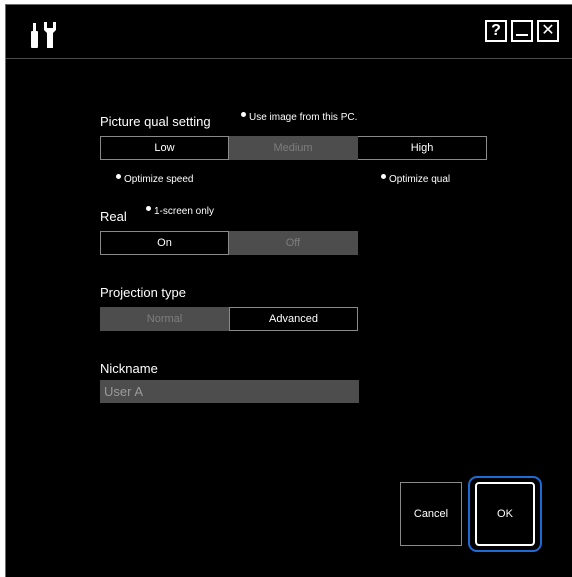 This screenshot has height=577, width=572. I want to click on picture-quality-note: Use image from this PC., so click(299, 117).